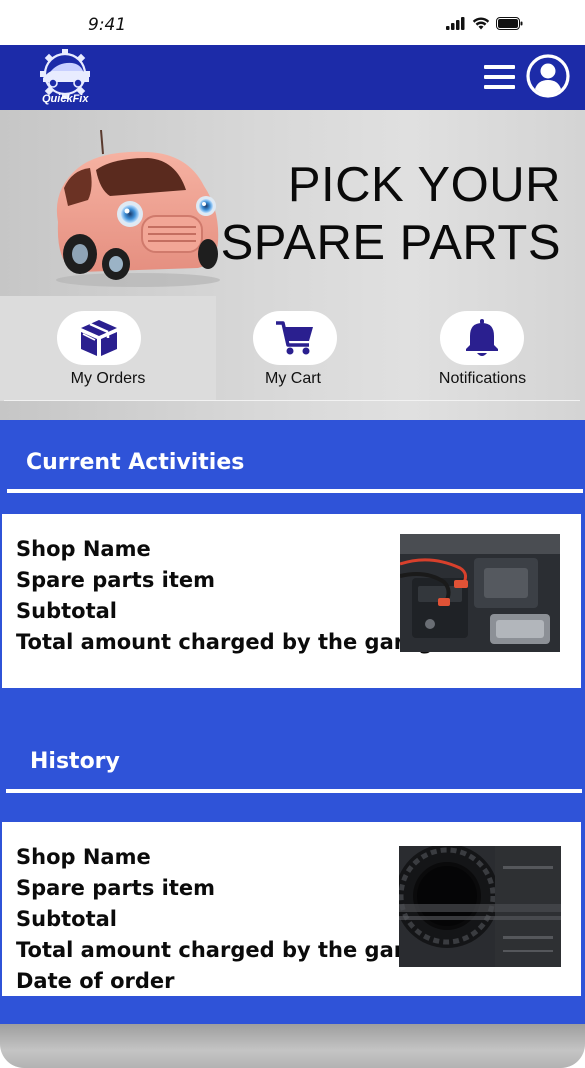  What do you see at coordinates (293, 378) in the screenshot?
I see `nav-label: My Cart` at bounding box center [293, 378].